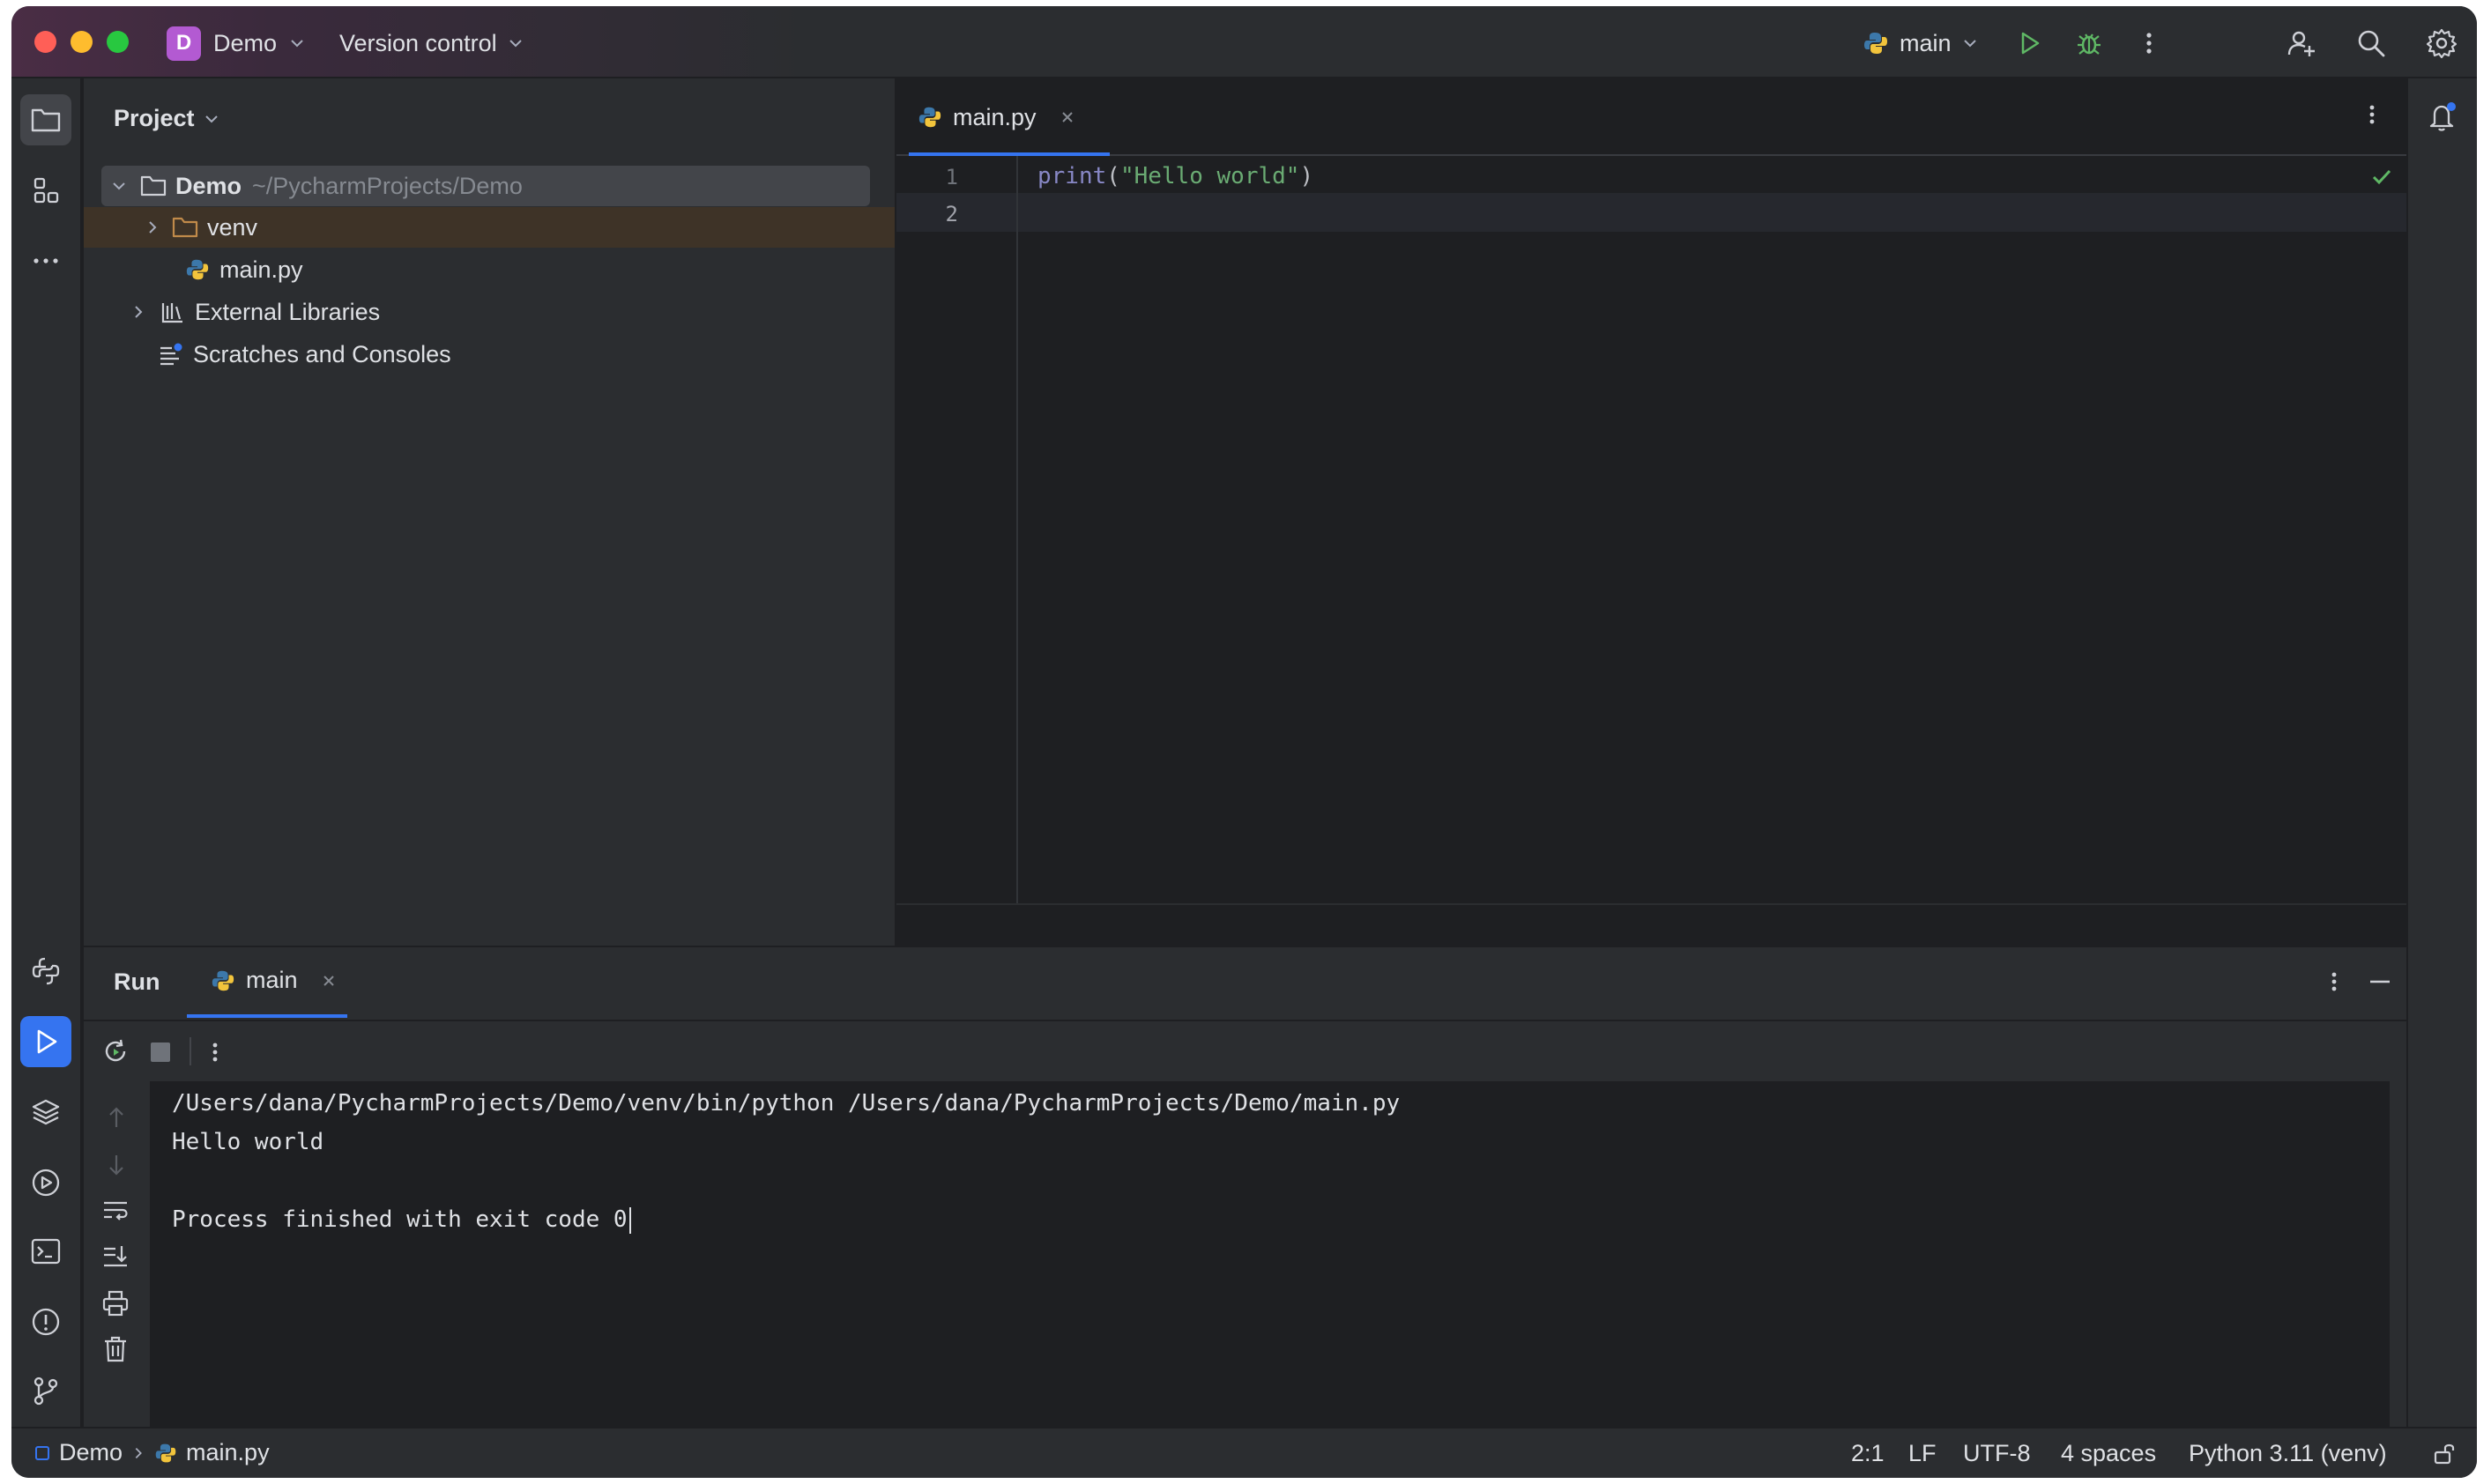 This screenshot has width=2491, height=1484. What do you see at coordinates (82, 42) in the screenshot?
I see `minimize-window-button` at bounding box center [82, 42].